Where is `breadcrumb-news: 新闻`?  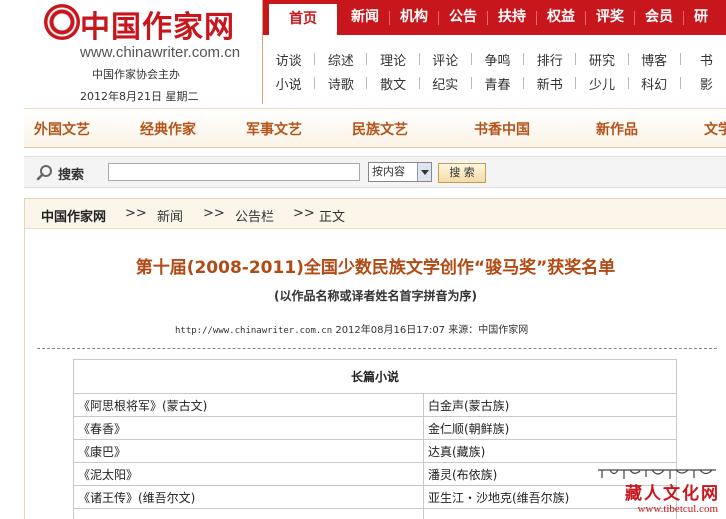 breadcrumb-news: 新闻 is located at coordinates (170, 215).